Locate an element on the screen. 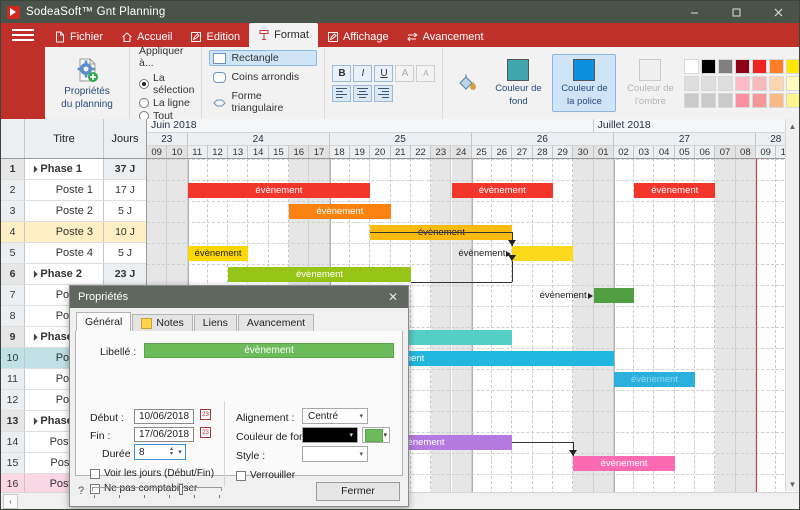 The image size is (800, 510). duree-stepper: 8 ▴ ▾ ▾ is located at coordinates (160, 452).